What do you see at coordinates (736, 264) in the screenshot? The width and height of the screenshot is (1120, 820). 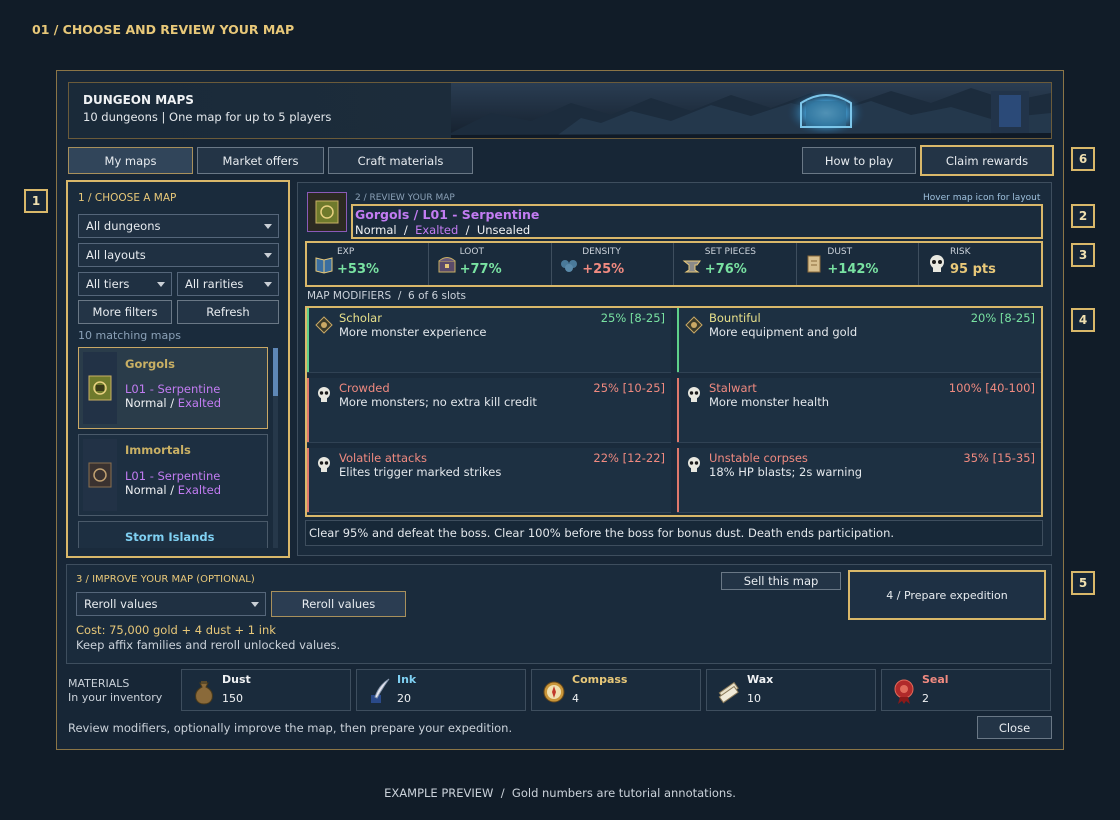 I see `stat-set-pieces: SET PIECES +76%` at bounding box center [736, 264].